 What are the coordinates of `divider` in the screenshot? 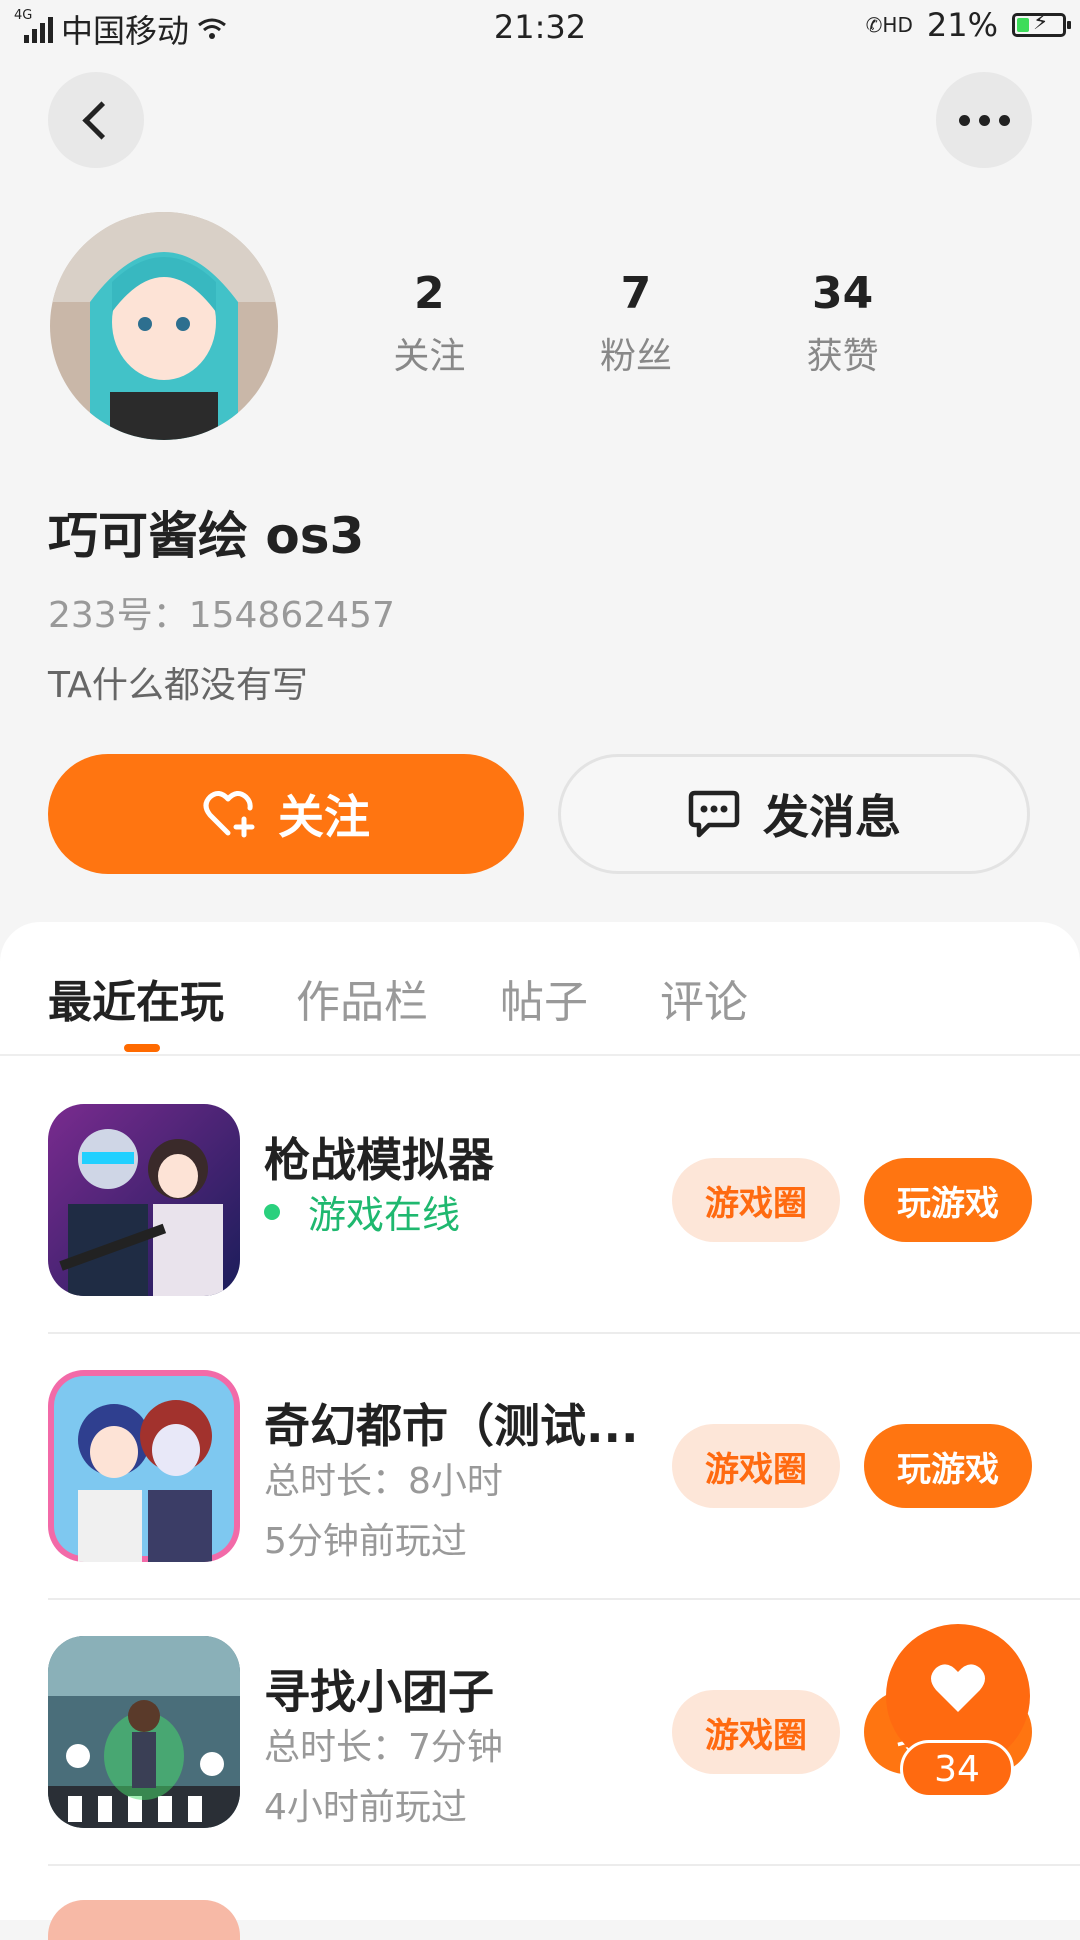 It's located at (564, 1865).